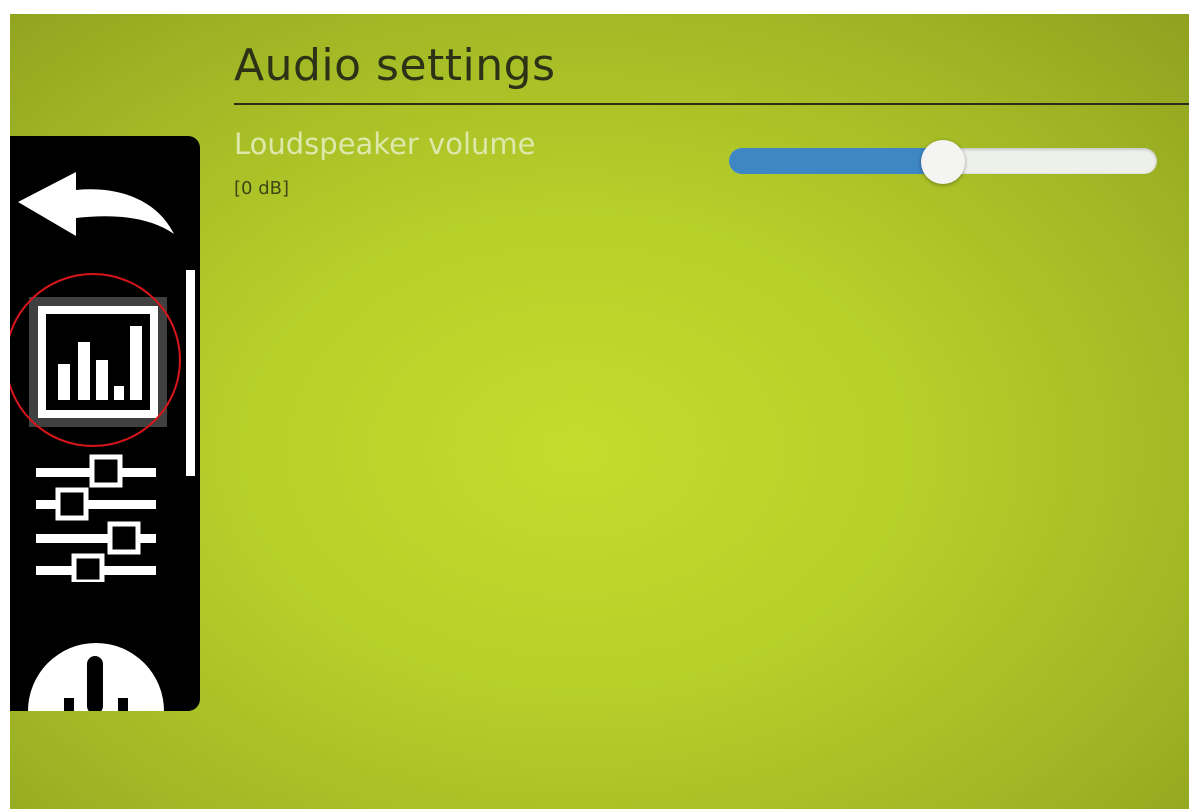 The width and height of the screenshot is (1189, 809). I want to click on slider-thumb, so click(943, 162).